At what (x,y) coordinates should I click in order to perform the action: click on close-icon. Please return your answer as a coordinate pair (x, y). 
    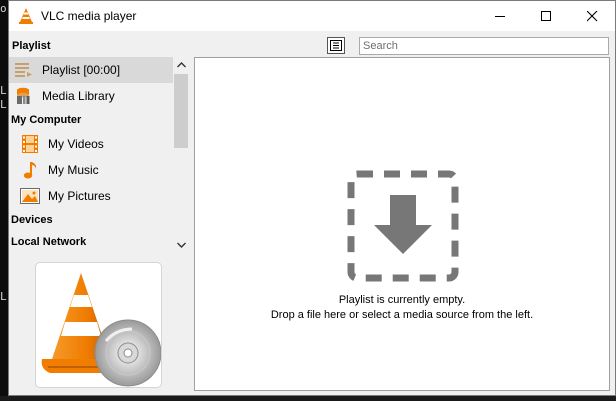
    Looking at the image, I should click on (591, 15).